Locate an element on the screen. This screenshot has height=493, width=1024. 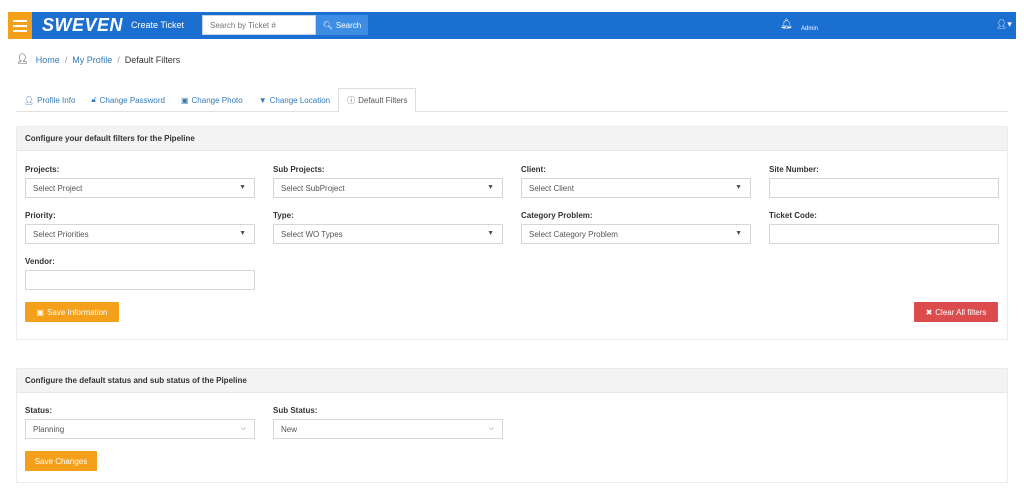
app-logo: SWEVEN is located at coordinates (82, 25).